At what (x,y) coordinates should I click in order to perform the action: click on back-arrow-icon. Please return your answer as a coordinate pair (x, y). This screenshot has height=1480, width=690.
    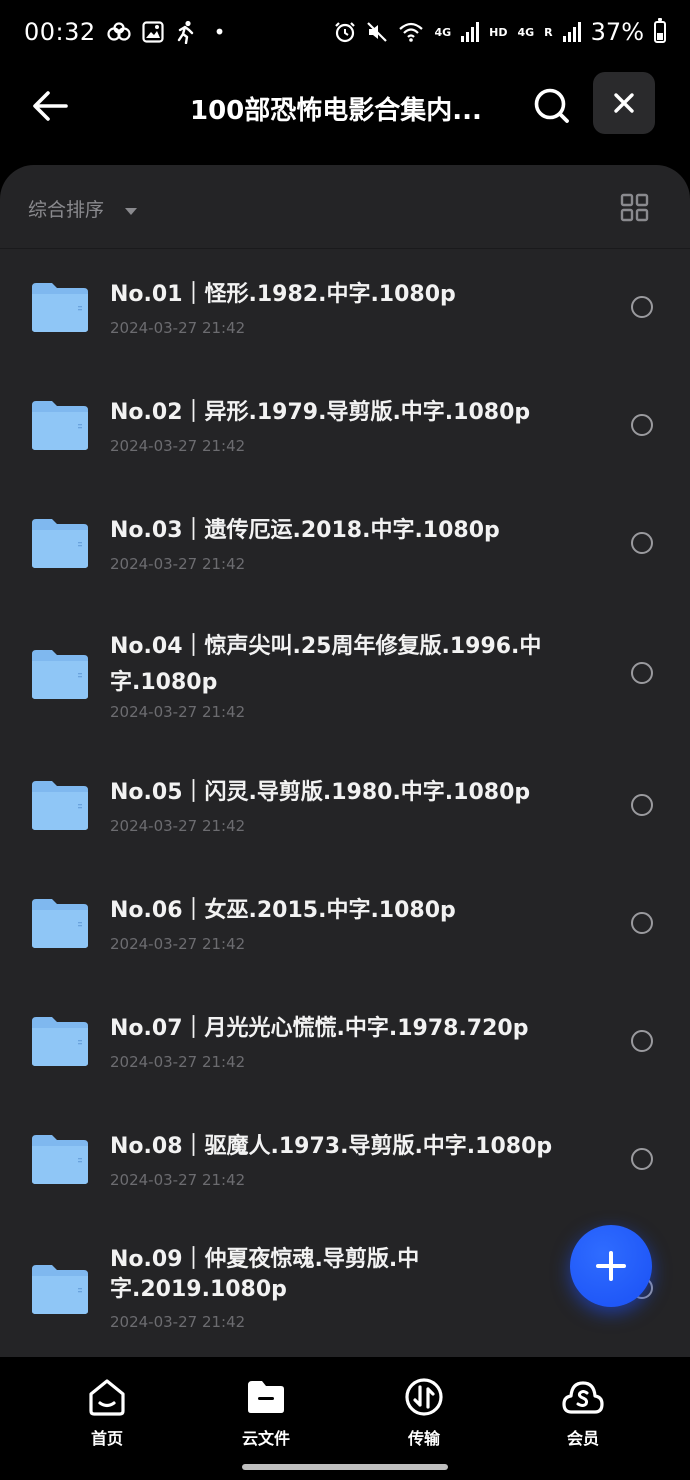
    Looking at the image, I should click on (50, 106).